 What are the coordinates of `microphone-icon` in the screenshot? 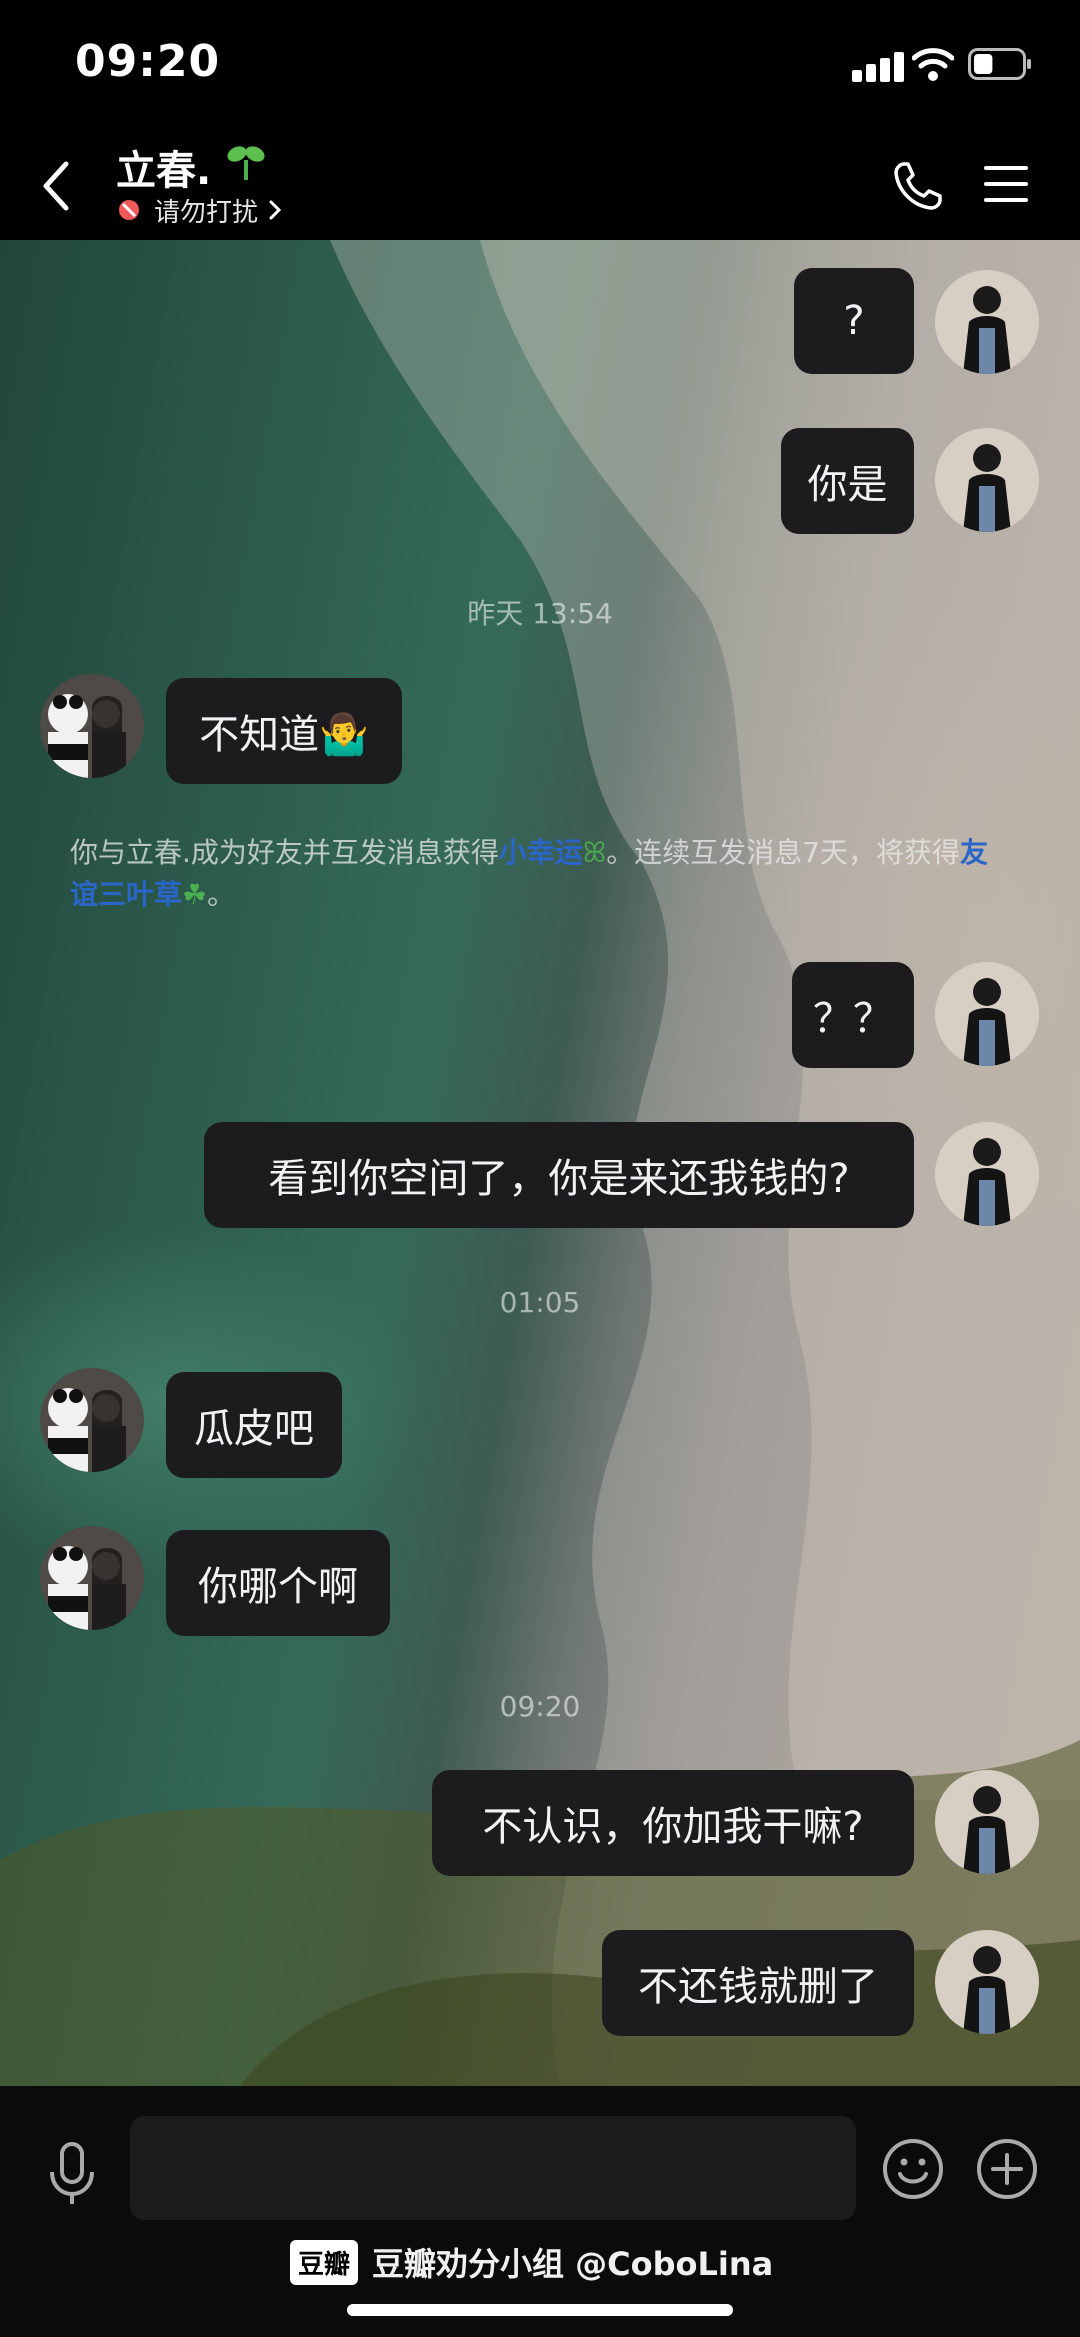 It's located at (72, 2174).